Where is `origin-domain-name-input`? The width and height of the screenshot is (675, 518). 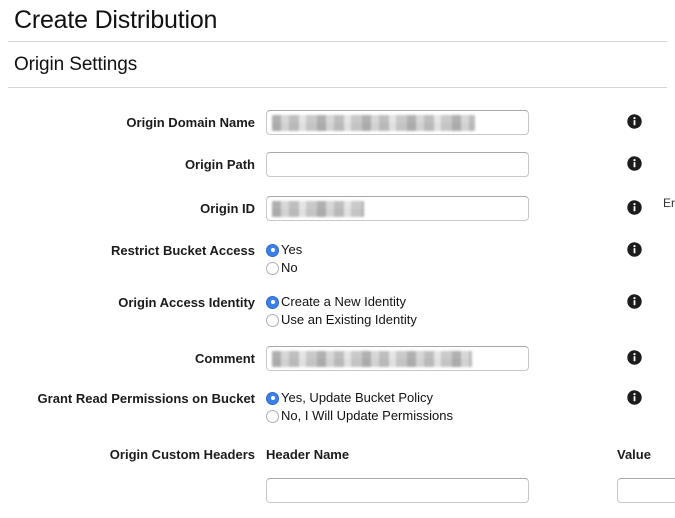 origin-domain-name-input is located at coordinates (397, 122).